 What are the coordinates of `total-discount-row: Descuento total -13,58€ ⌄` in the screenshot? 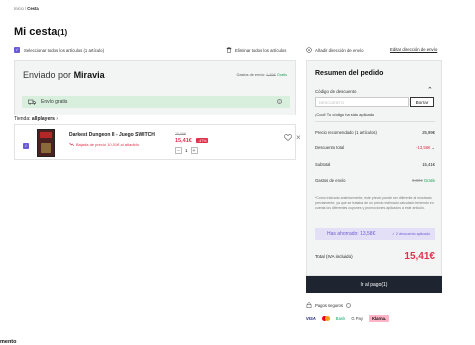 It's located at (375, 147).